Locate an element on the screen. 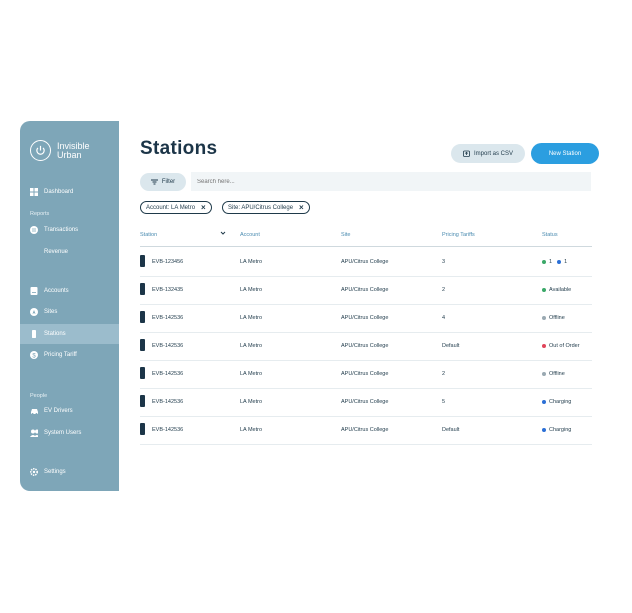 This screenshot has height=613, width=632. brand-logo: Invisible Urban is located at coordinates (63, 150).